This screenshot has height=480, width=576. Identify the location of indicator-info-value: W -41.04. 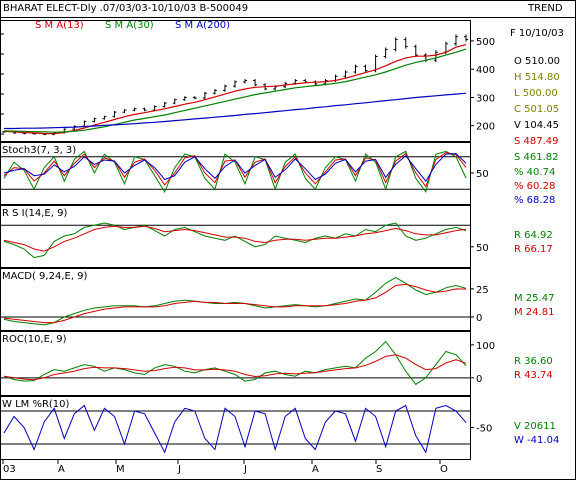
(536, 440).